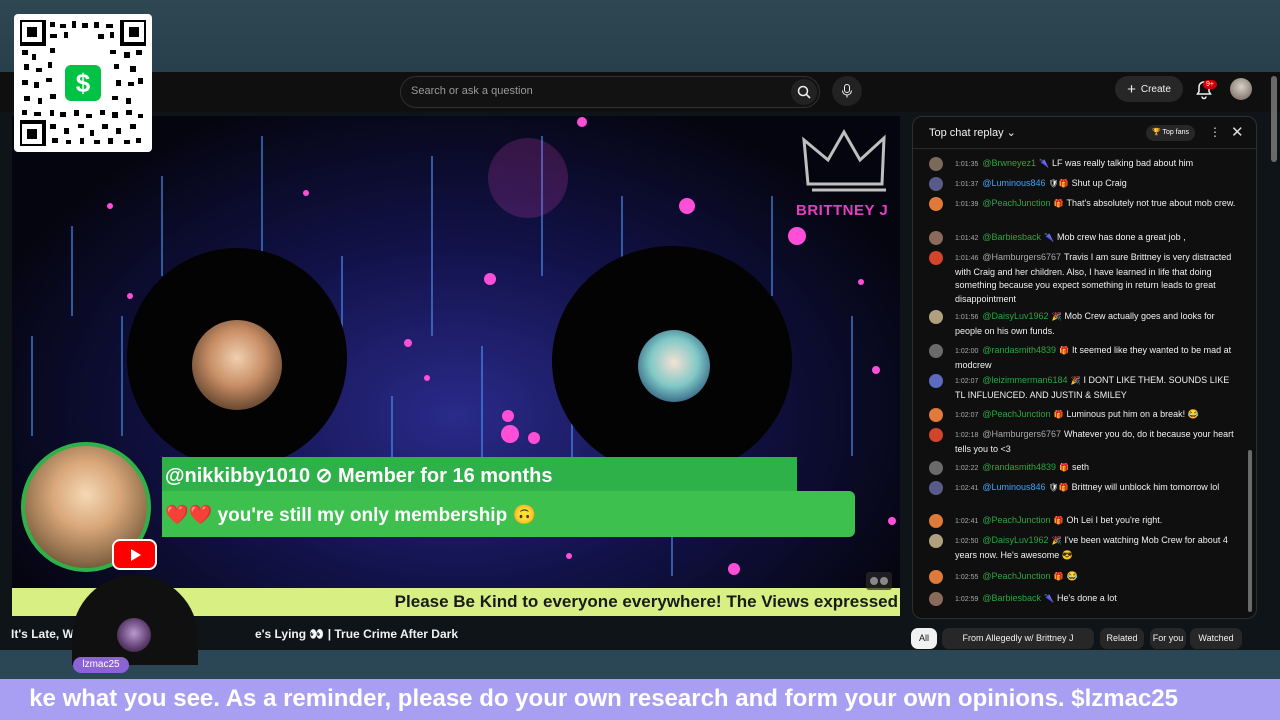 Image resolution: width=1280 pixels, height=720 pixels. I want to click on member-name: @nikkibby1010 ⊘ Member for 16 months, so click(359, 476).